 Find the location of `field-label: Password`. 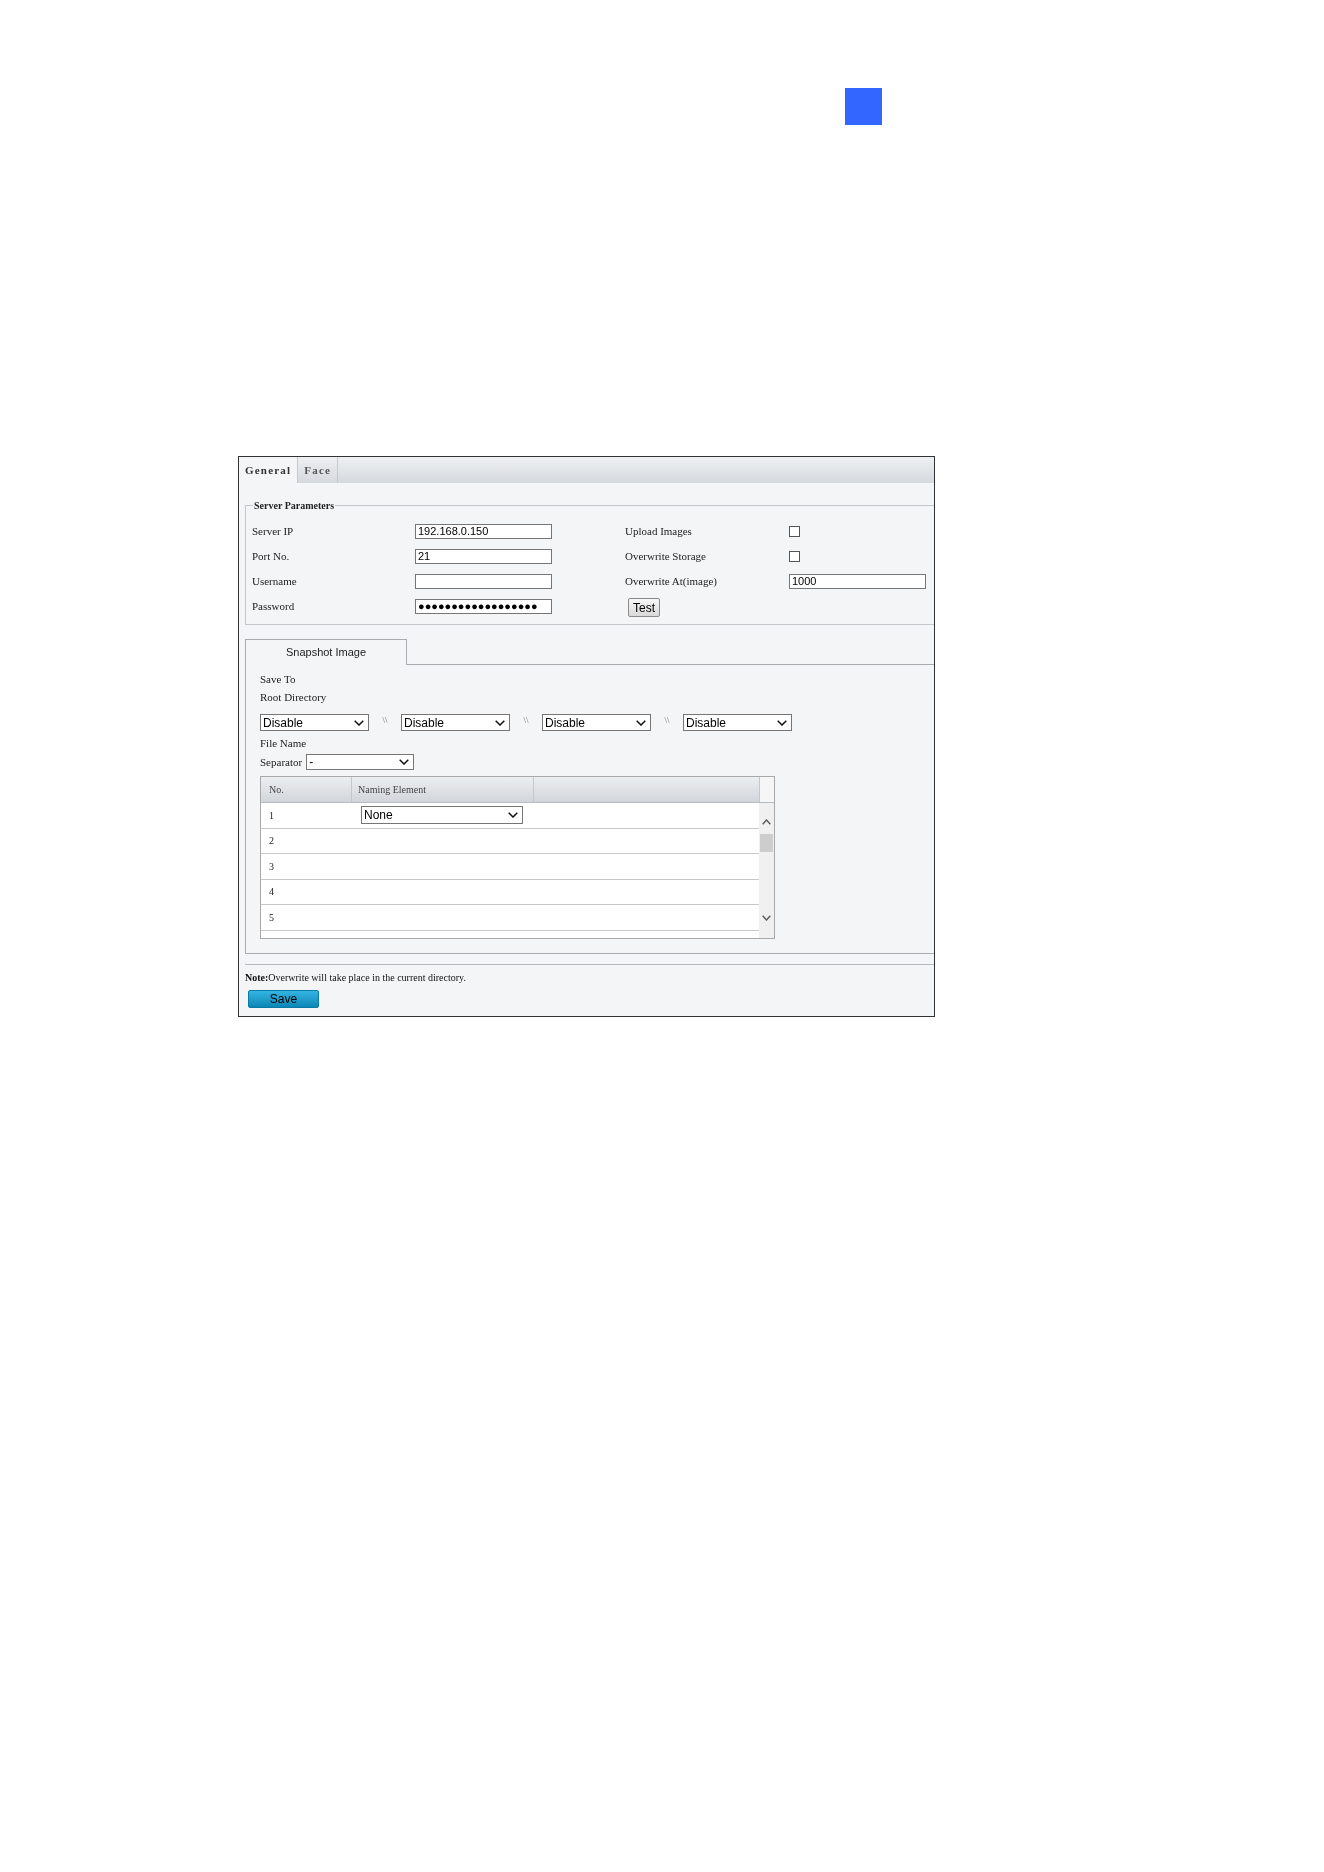

field-label: Password is located at coordinates (274, 606).